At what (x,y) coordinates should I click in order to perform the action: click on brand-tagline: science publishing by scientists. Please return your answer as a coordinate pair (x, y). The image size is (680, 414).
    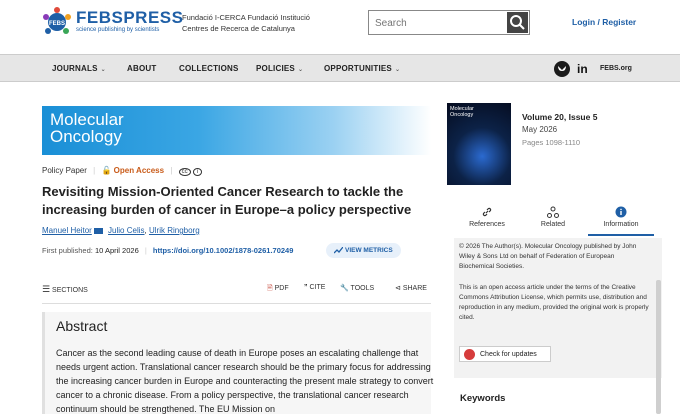
    Looking at the image, I should click on (118, 30).